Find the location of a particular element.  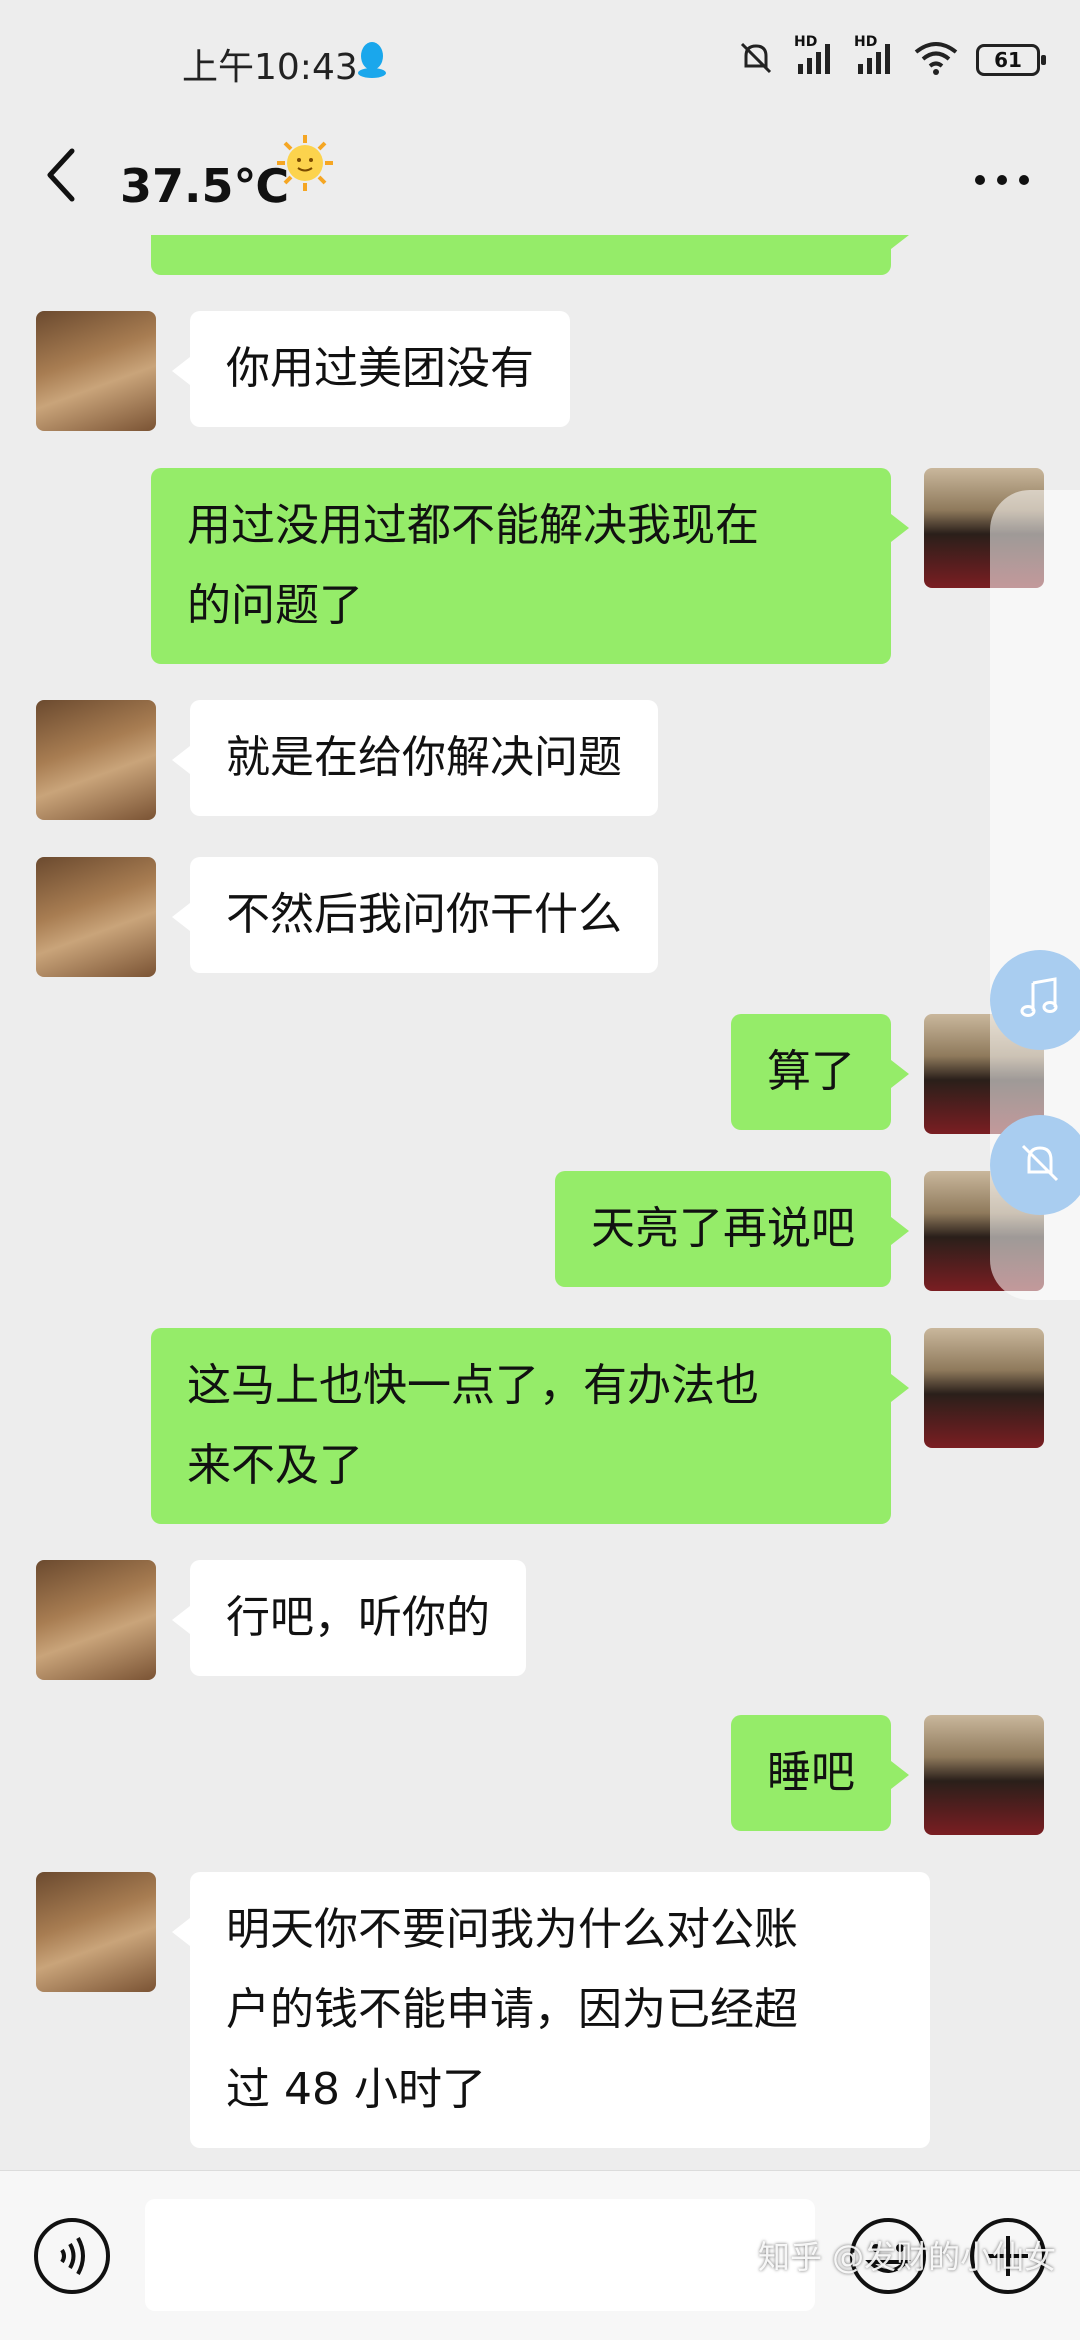

message-bubble-self is located at coordinates (530, 255).